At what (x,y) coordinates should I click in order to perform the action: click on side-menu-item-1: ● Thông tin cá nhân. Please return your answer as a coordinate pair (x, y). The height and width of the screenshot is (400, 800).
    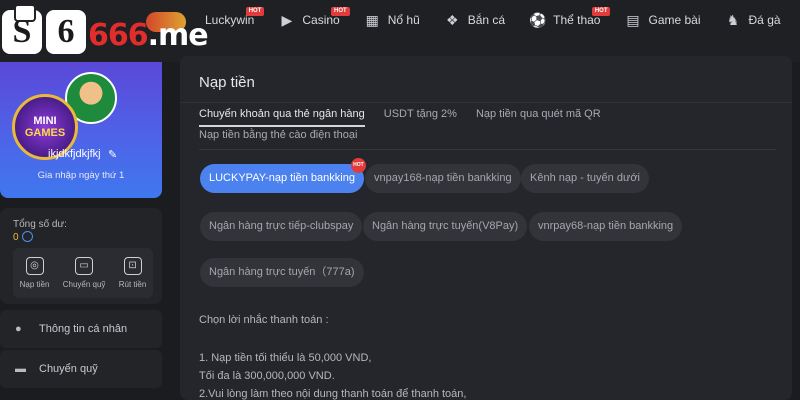
    Looking at the image, I should click on (81, 329).